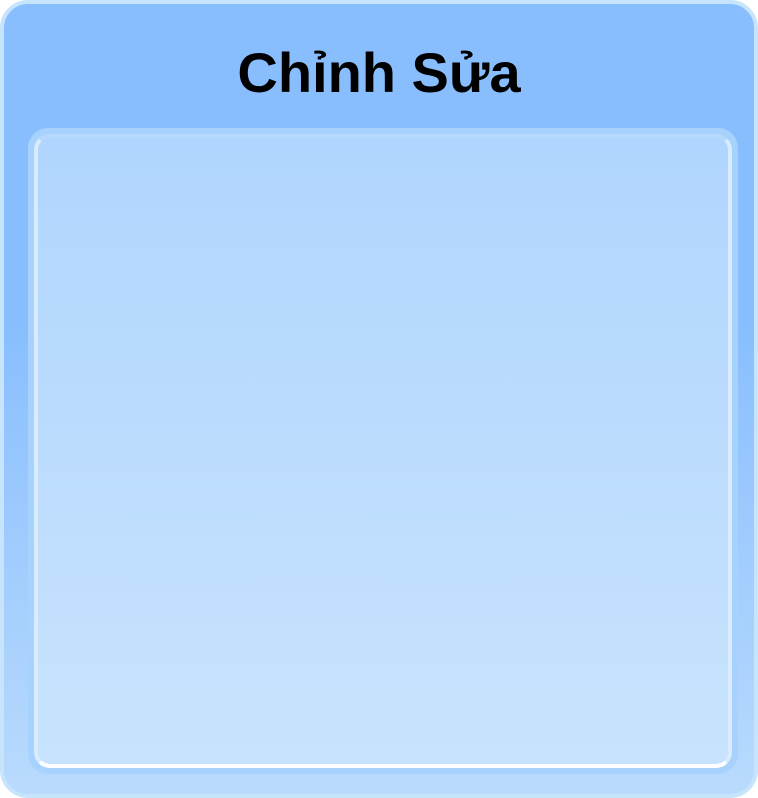  Describe the element at coordinates (379, 72) in the screenshot. I see `dialog-title: Chỉnh Sửa` at that location.